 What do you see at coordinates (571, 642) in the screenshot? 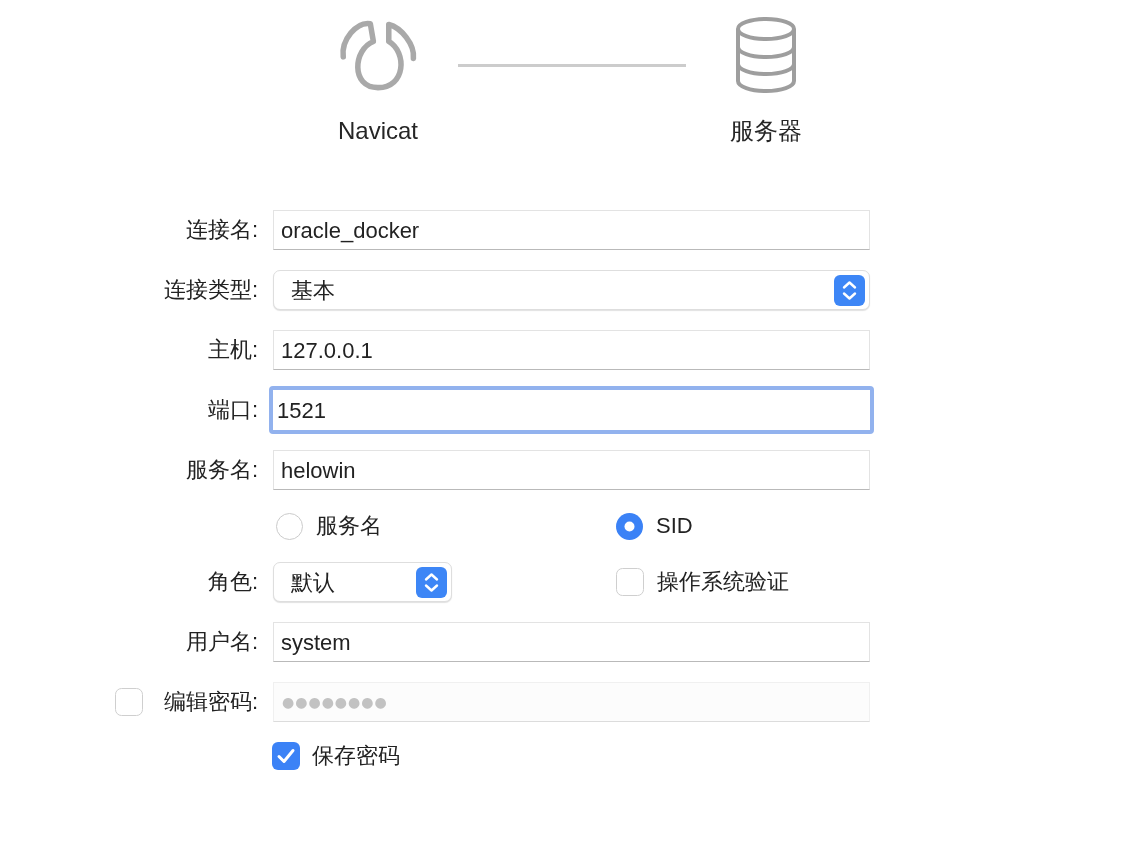
I see `text-field: system` at bounding box center [571, 642].